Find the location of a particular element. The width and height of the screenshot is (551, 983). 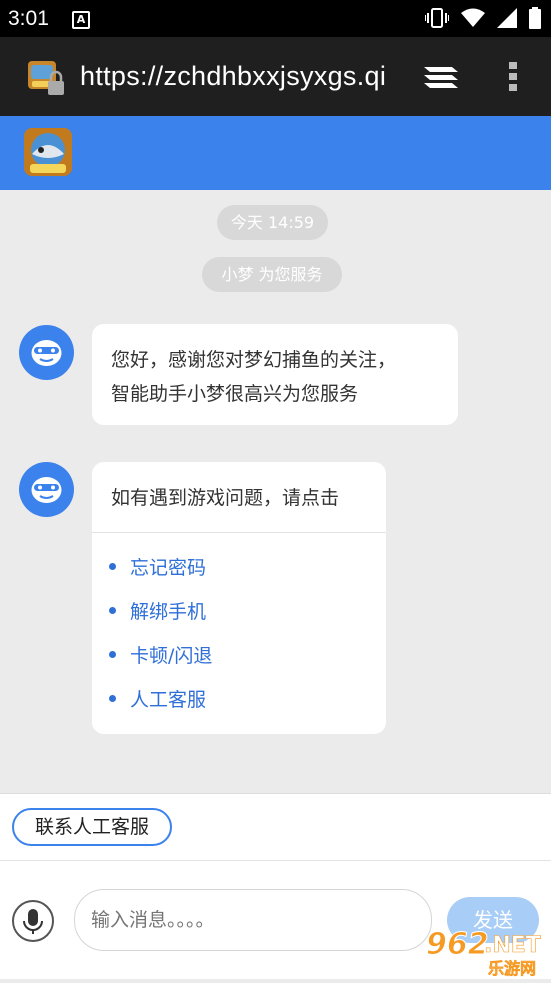

faq-link-label: 人工客服 is located at coordinates (168, 699).